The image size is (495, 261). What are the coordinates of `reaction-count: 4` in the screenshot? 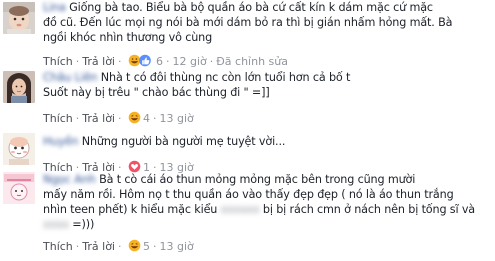 It's located at (146, 118).